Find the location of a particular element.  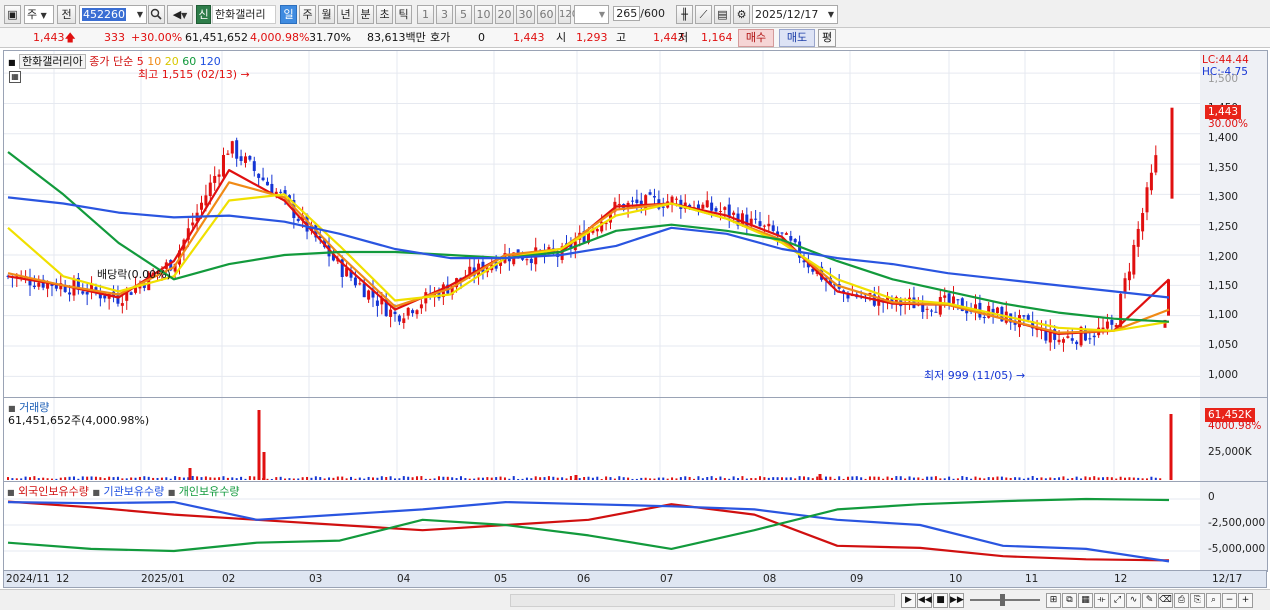

interval-3: 3 is located at coordinates (444, 14).